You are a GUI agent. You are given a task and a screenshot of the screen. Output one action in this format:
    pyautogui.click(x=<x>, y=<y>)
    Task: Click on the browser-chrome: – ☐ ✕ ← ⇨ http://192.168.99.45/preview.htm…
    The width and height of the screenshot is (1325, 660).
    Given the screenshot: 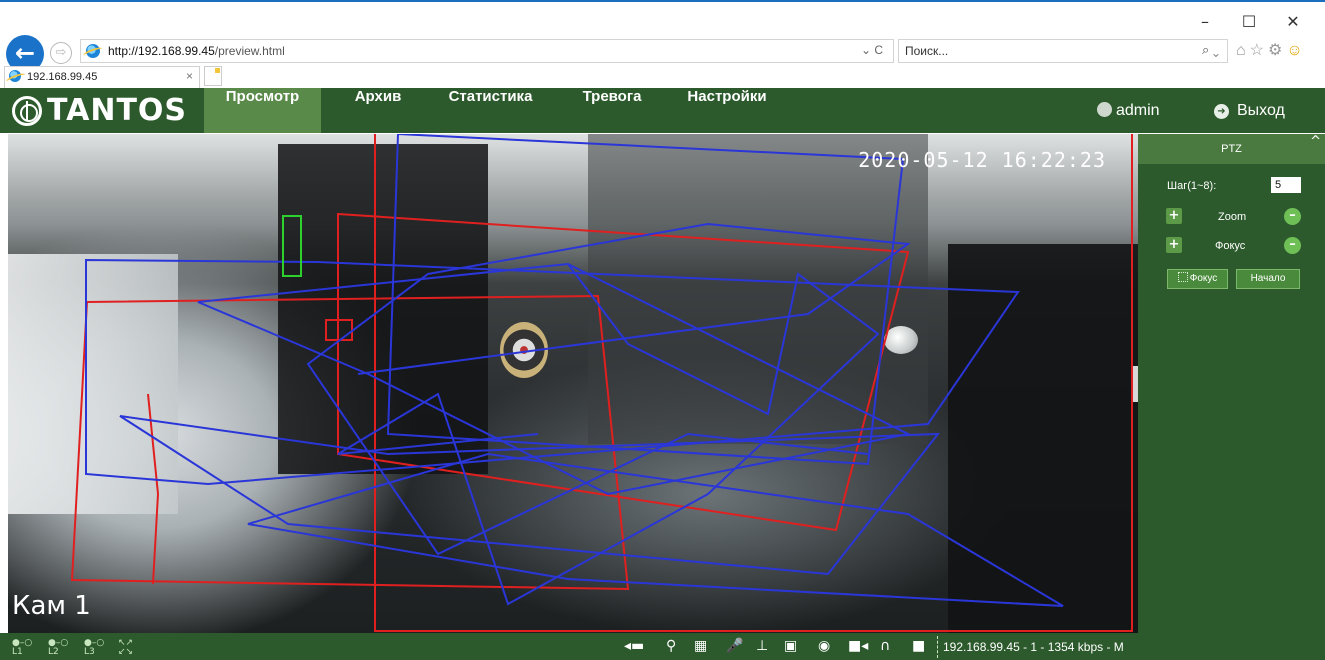 What is the action you would take?
    pyautogui.click(x=662, y=44)
    